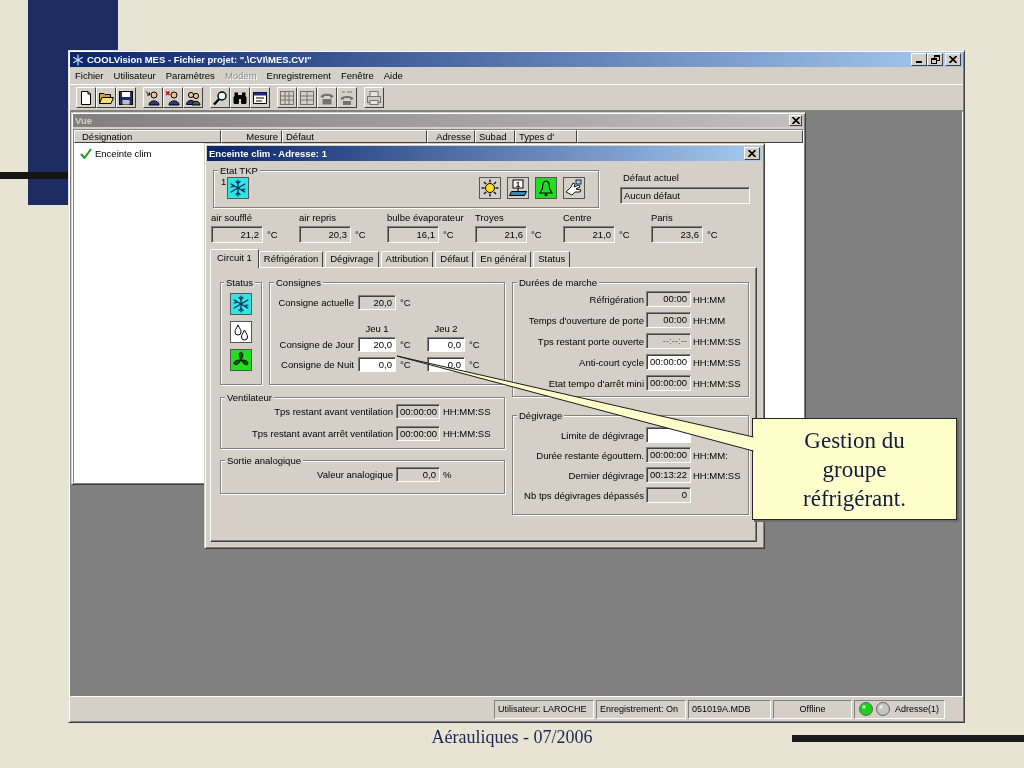  I want to click on field-label: Consigne de Jour, so click(316, 345).